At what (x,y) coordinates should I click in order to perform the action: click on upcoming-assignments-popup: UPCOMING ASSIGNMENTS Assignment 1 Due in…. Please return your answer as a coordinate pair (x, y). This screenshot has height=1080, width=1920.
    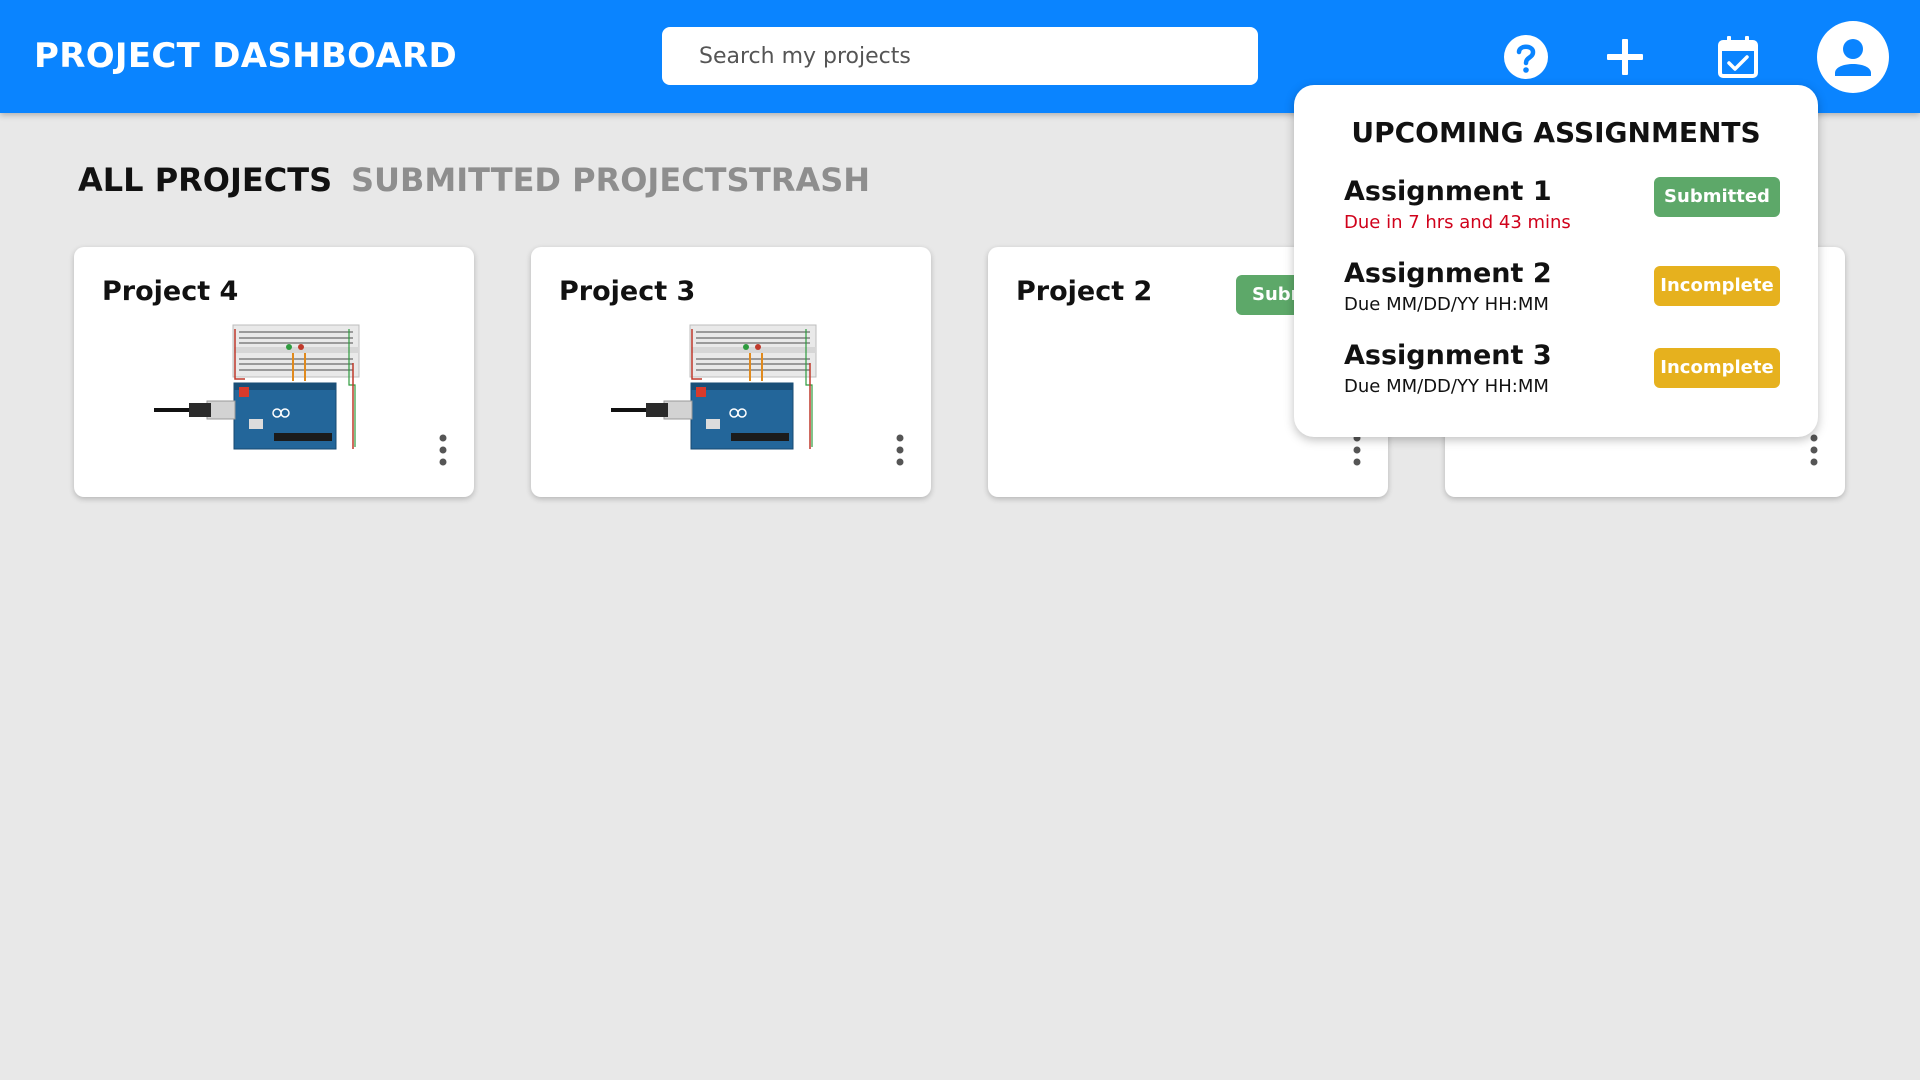
    Looking at the image, I should click on (1556, 261).